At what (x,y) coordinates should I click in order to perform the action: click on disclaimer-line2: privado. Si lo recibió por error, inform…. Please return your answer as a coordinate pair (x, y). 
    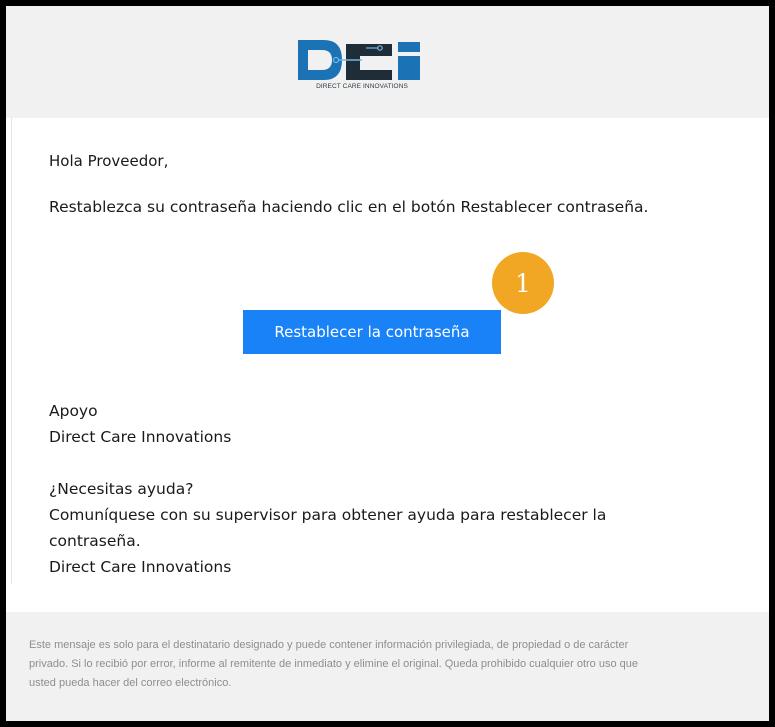
    Looking at the image, I should click on (333, 664).